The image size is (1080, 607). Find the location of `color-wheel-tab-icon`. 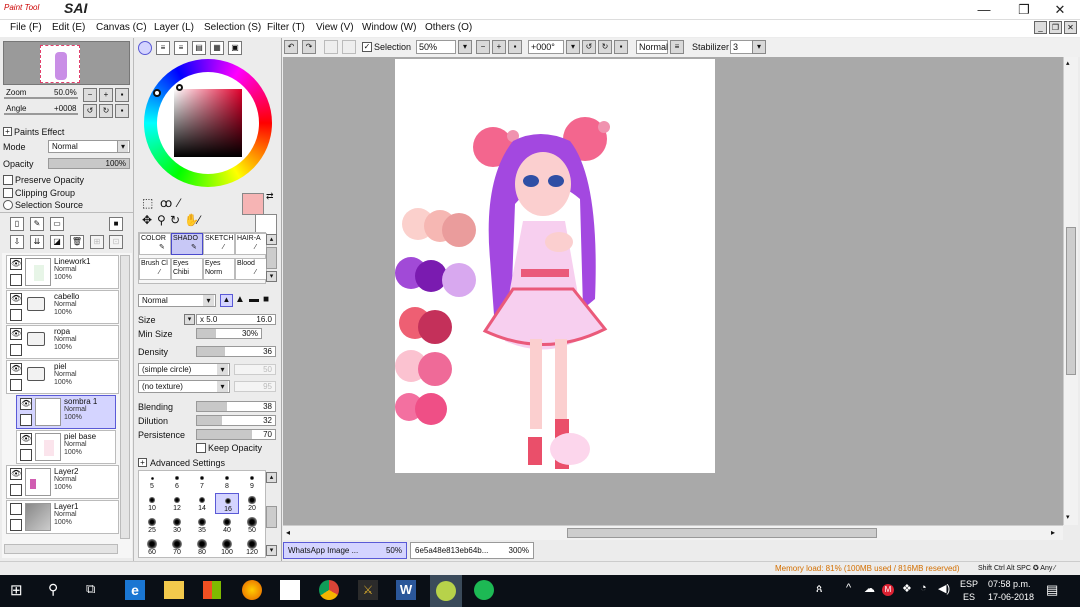

color-wheel-tab-icon is located at coordinates (145, 48).